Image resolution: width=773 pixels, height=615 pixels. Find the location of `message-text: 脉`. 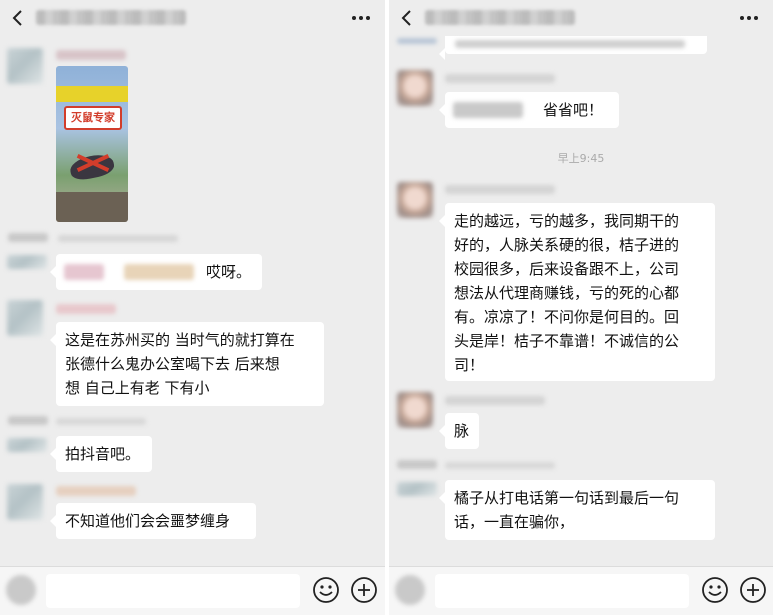

message-text: 脉 is located at coordinates (462, 431).